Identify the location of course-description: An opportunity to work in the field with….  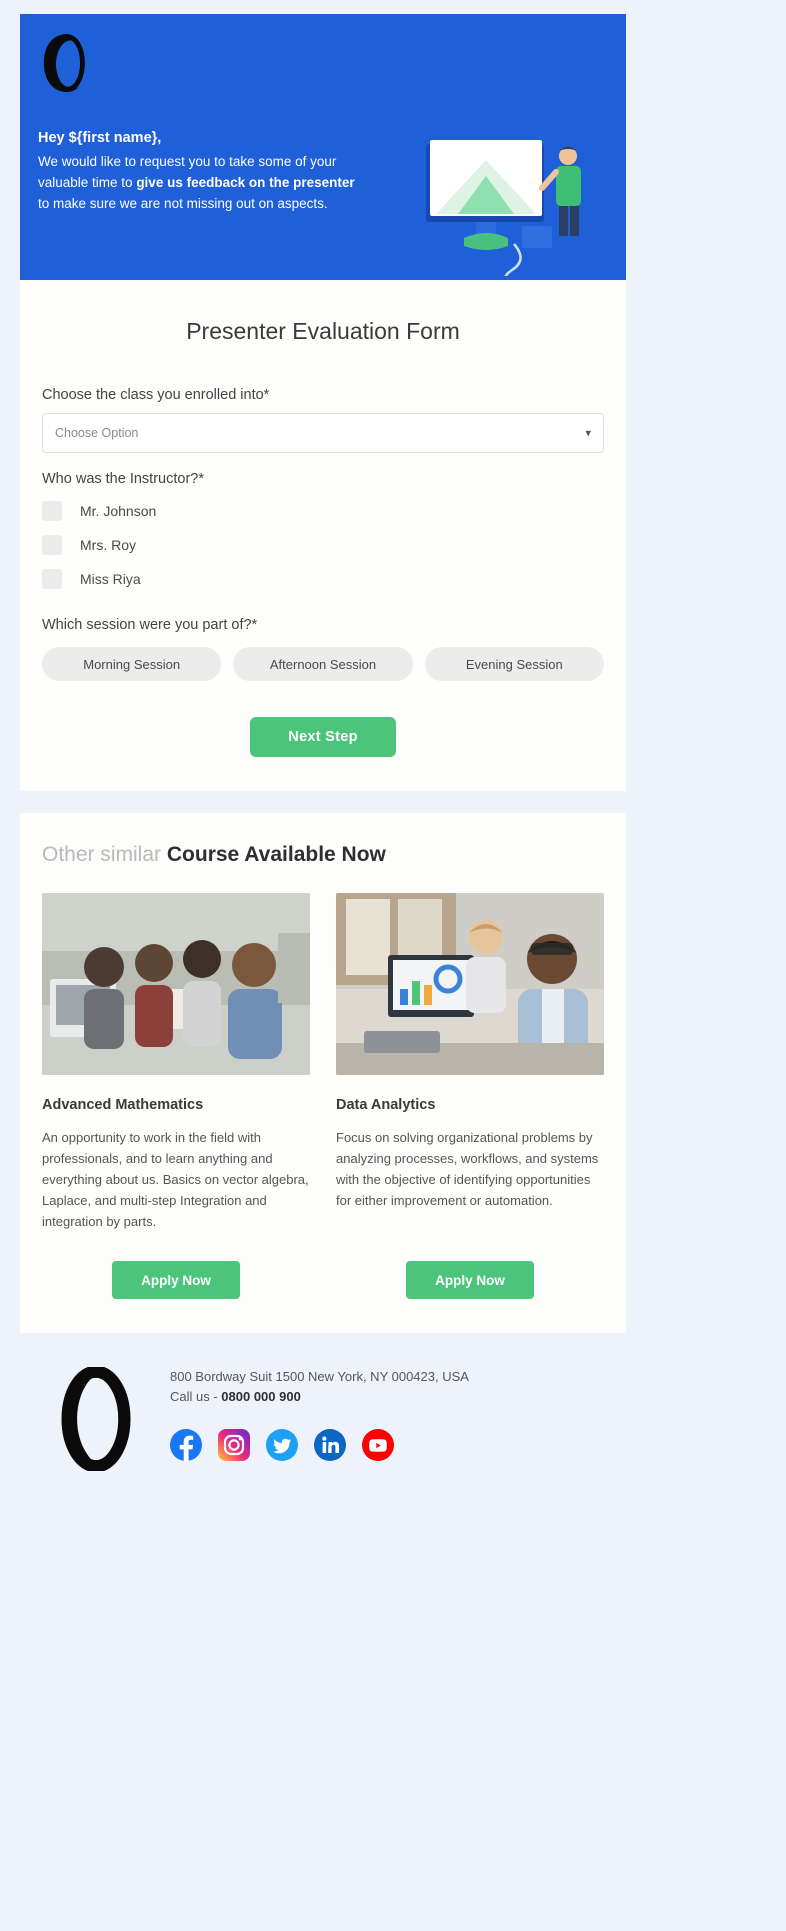
(175, 1179).